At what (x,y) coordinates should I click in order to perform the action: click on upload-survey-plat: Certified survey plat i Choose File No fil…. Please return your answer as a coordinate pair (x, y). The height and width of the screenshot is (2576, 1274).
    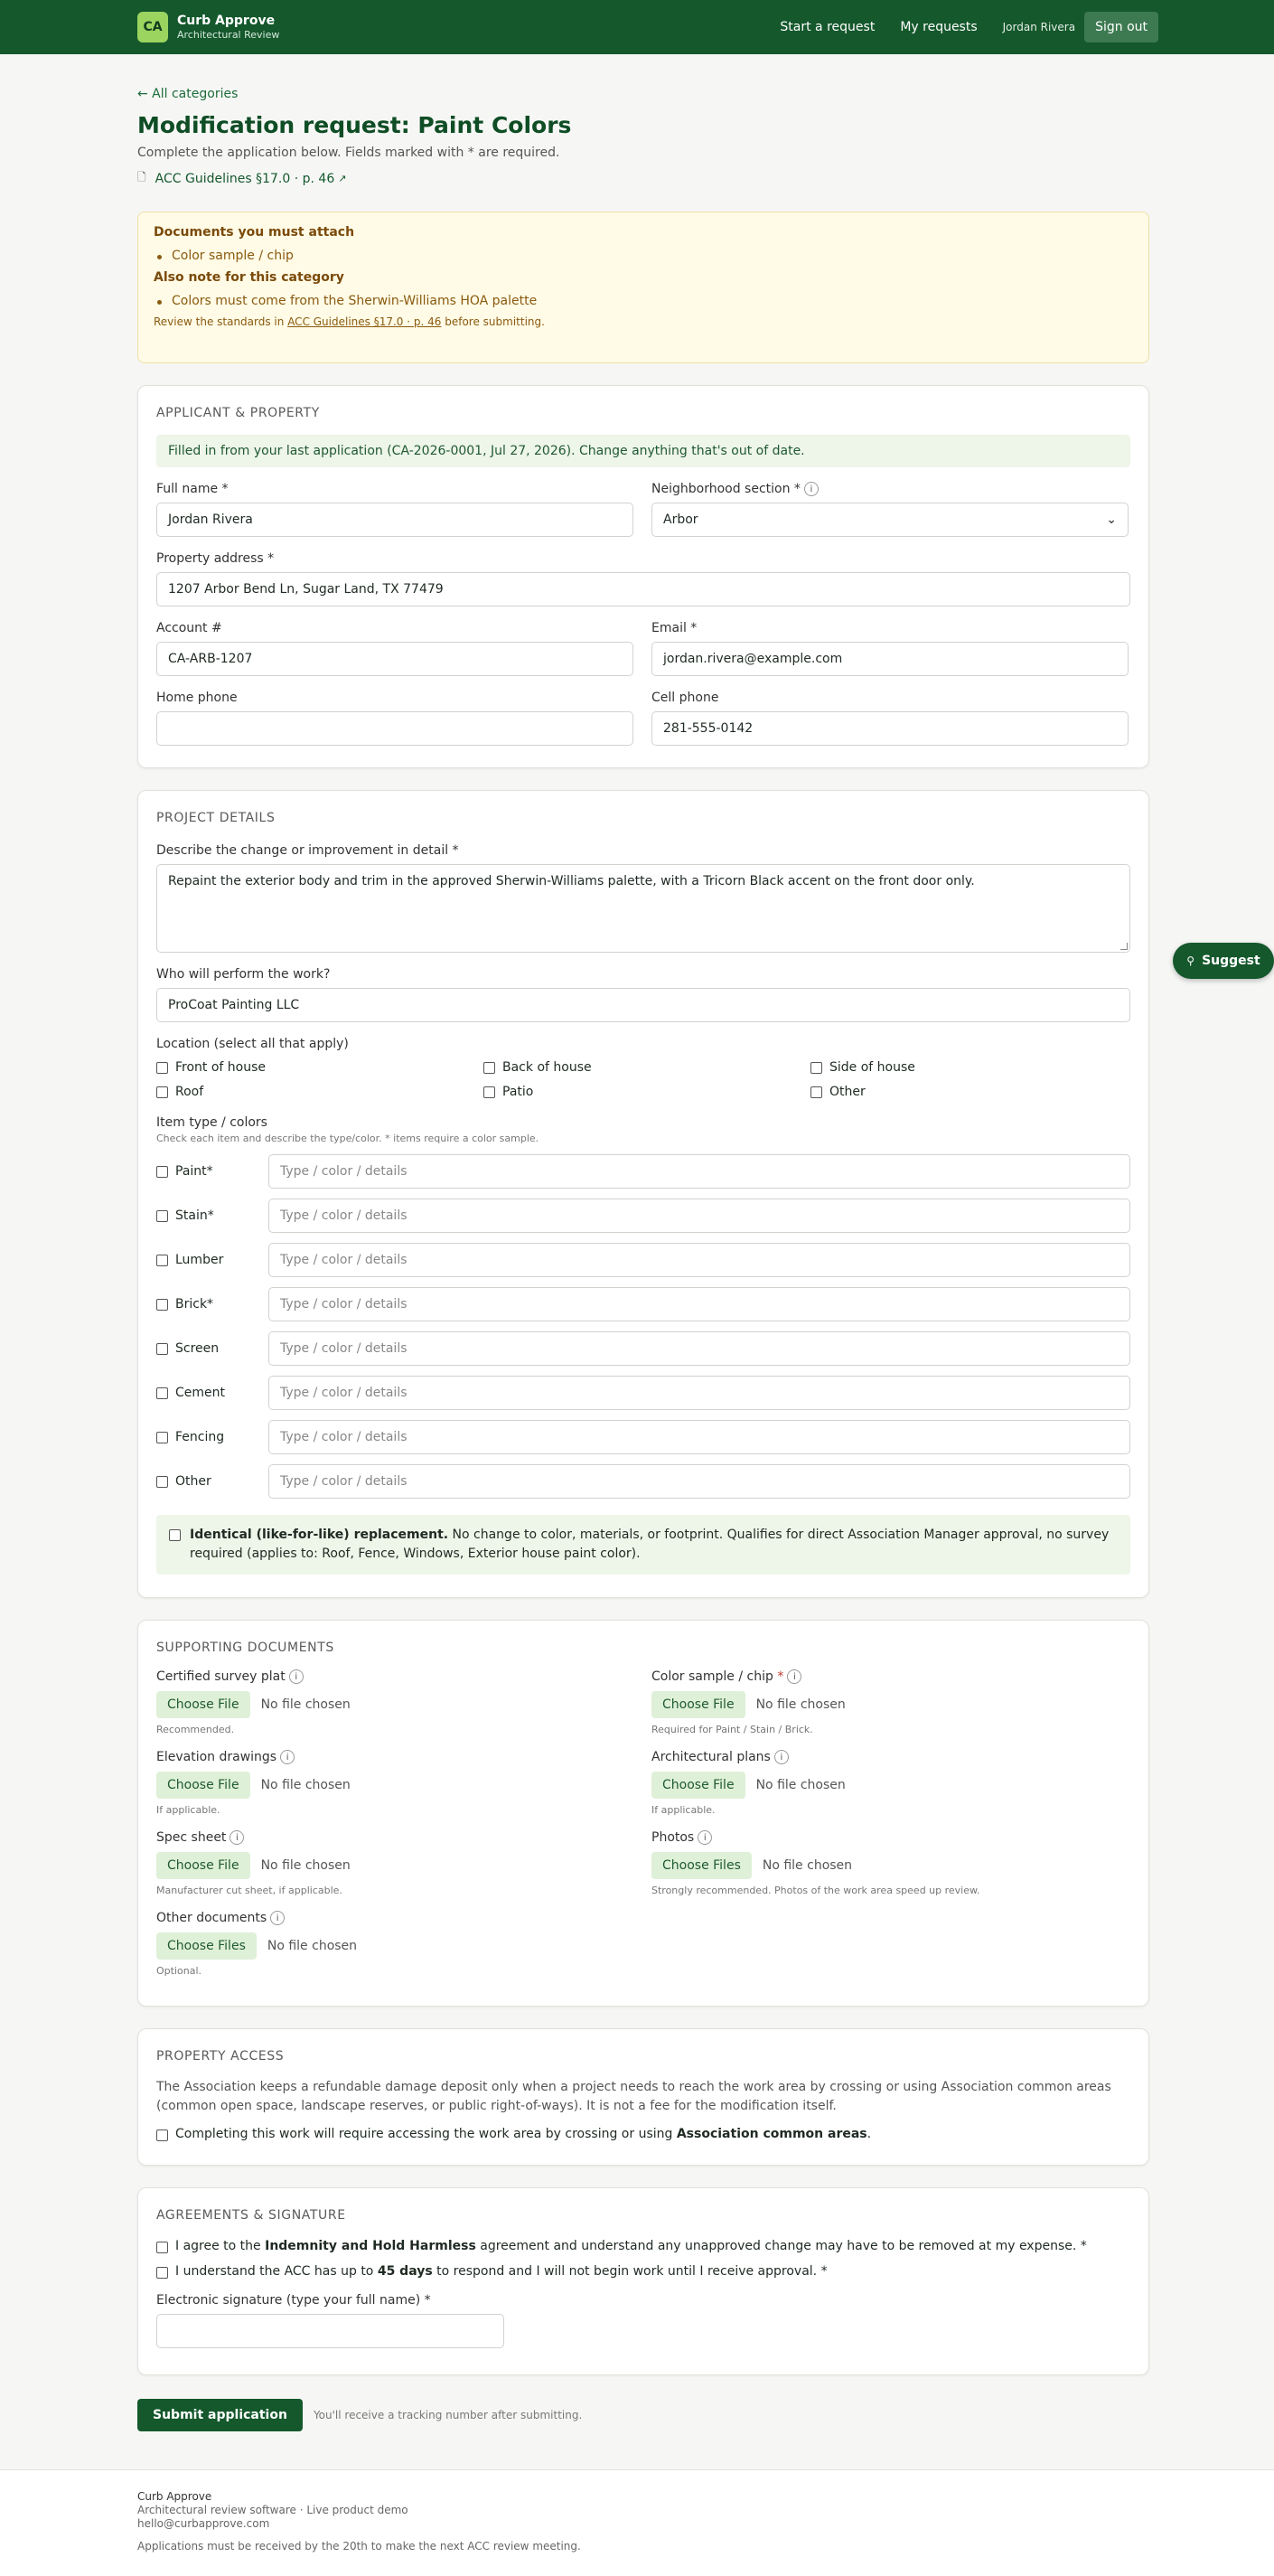
    Looking at the image, I should click on (253, 1702).